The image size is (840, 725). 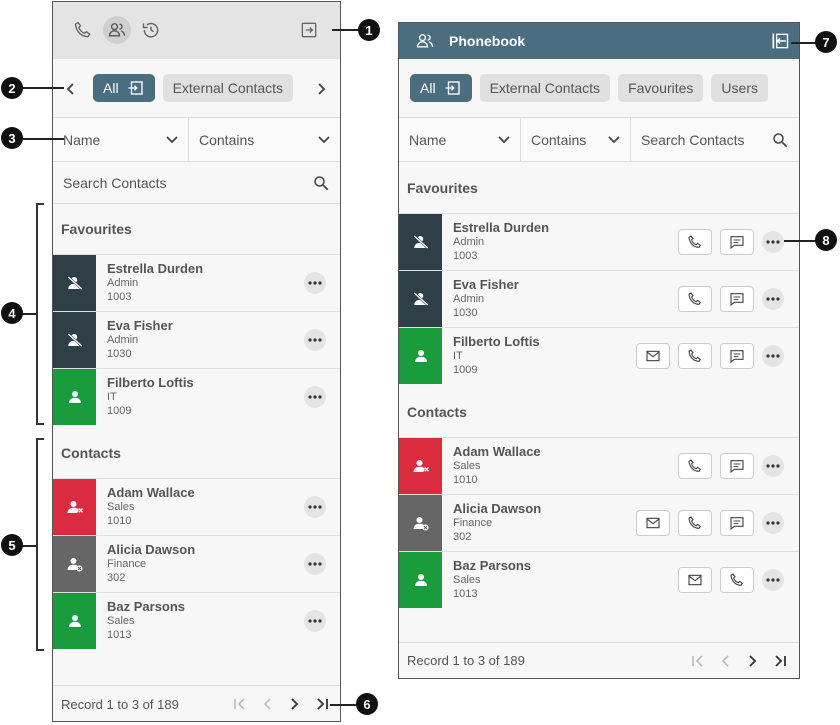 What do you see at coordinates (71, 89) in the screenshot?
I see `chevron-left-icon` at bounding box center [71, 89].